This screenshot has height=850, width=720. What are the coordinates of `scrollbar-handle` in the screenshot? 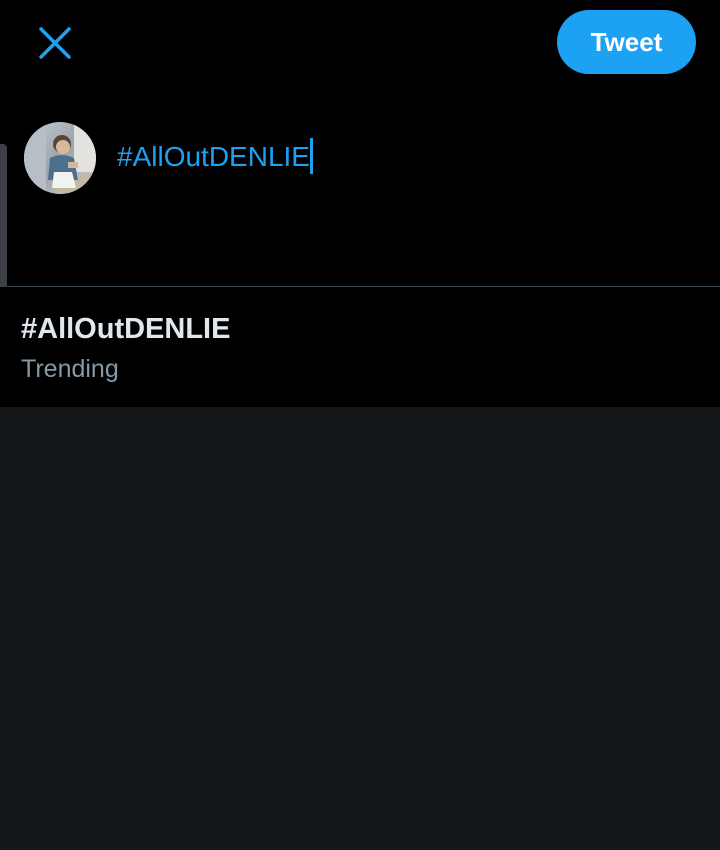 It's located at (3, 219).